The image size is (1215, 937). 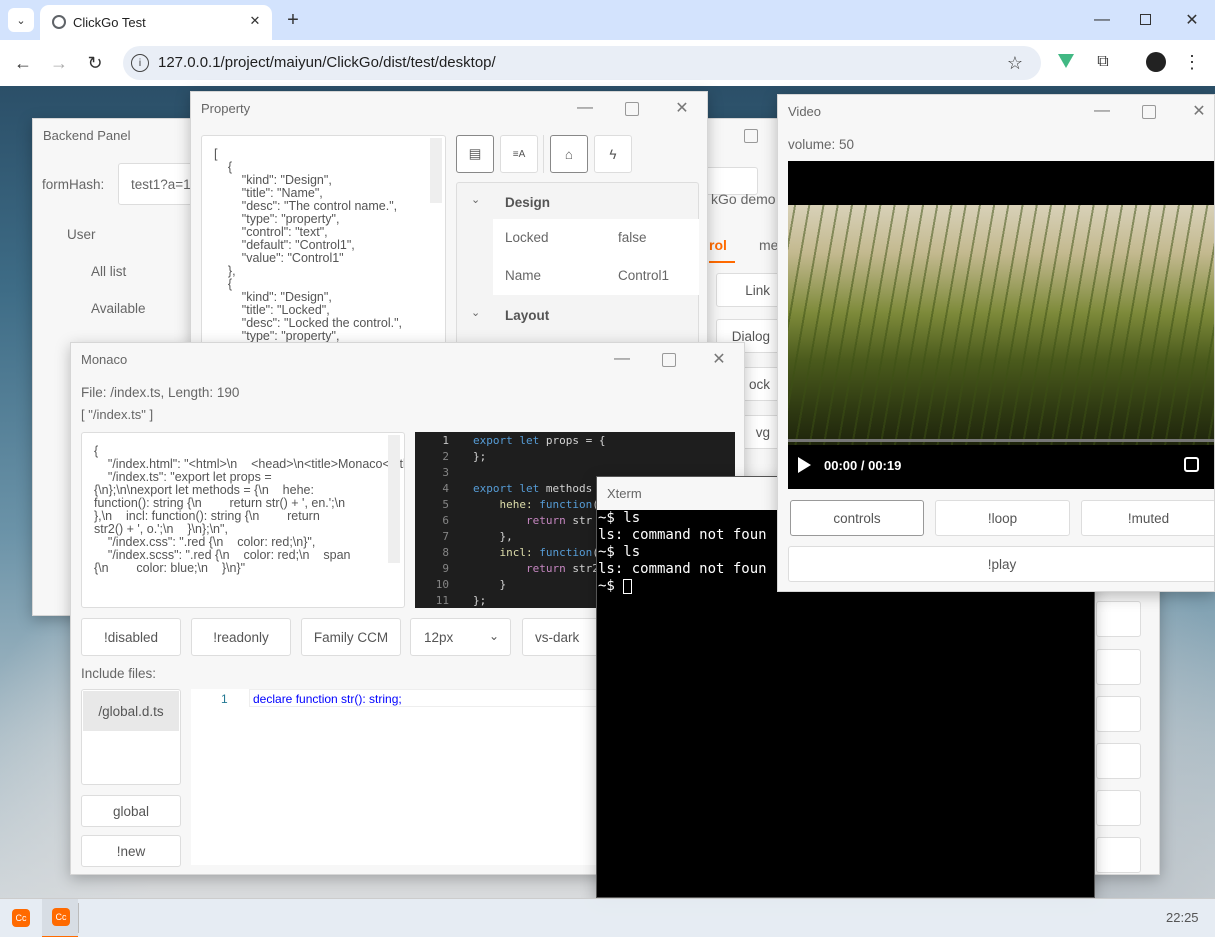 What do you see at coordinates (804, 465) in the screenshot?
I see `play-icon` at bounding box center [804, 465].